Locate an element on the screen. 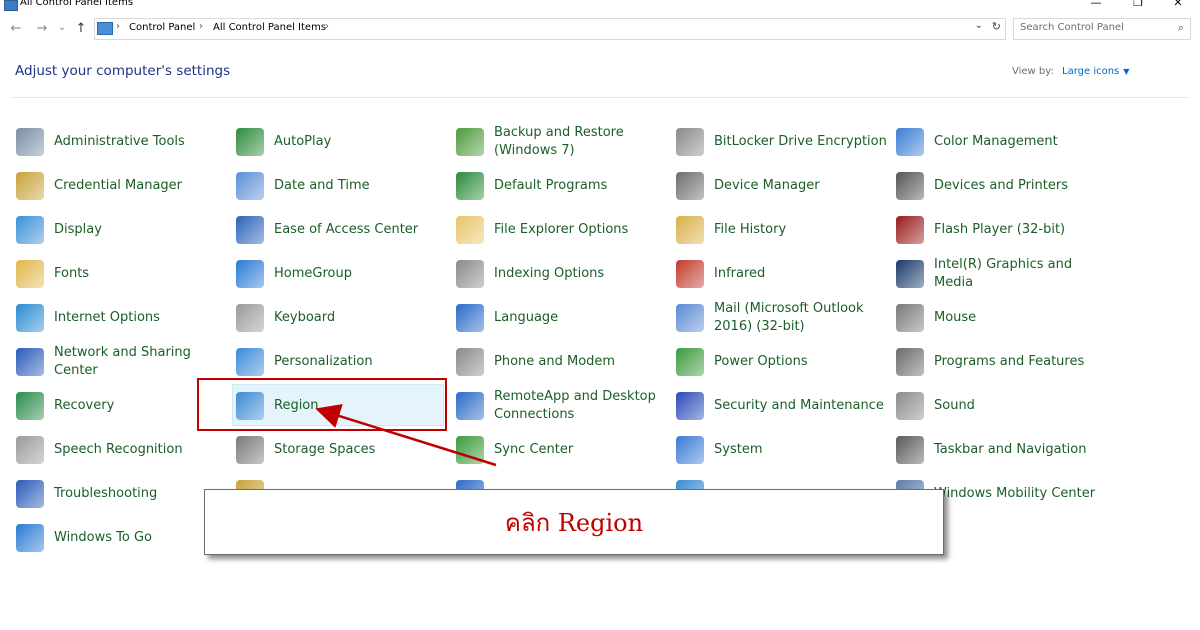 The height and width of the screenshot is (630, 1200). instruction-callout: คลิก Region is located at coordinates (574, 522).